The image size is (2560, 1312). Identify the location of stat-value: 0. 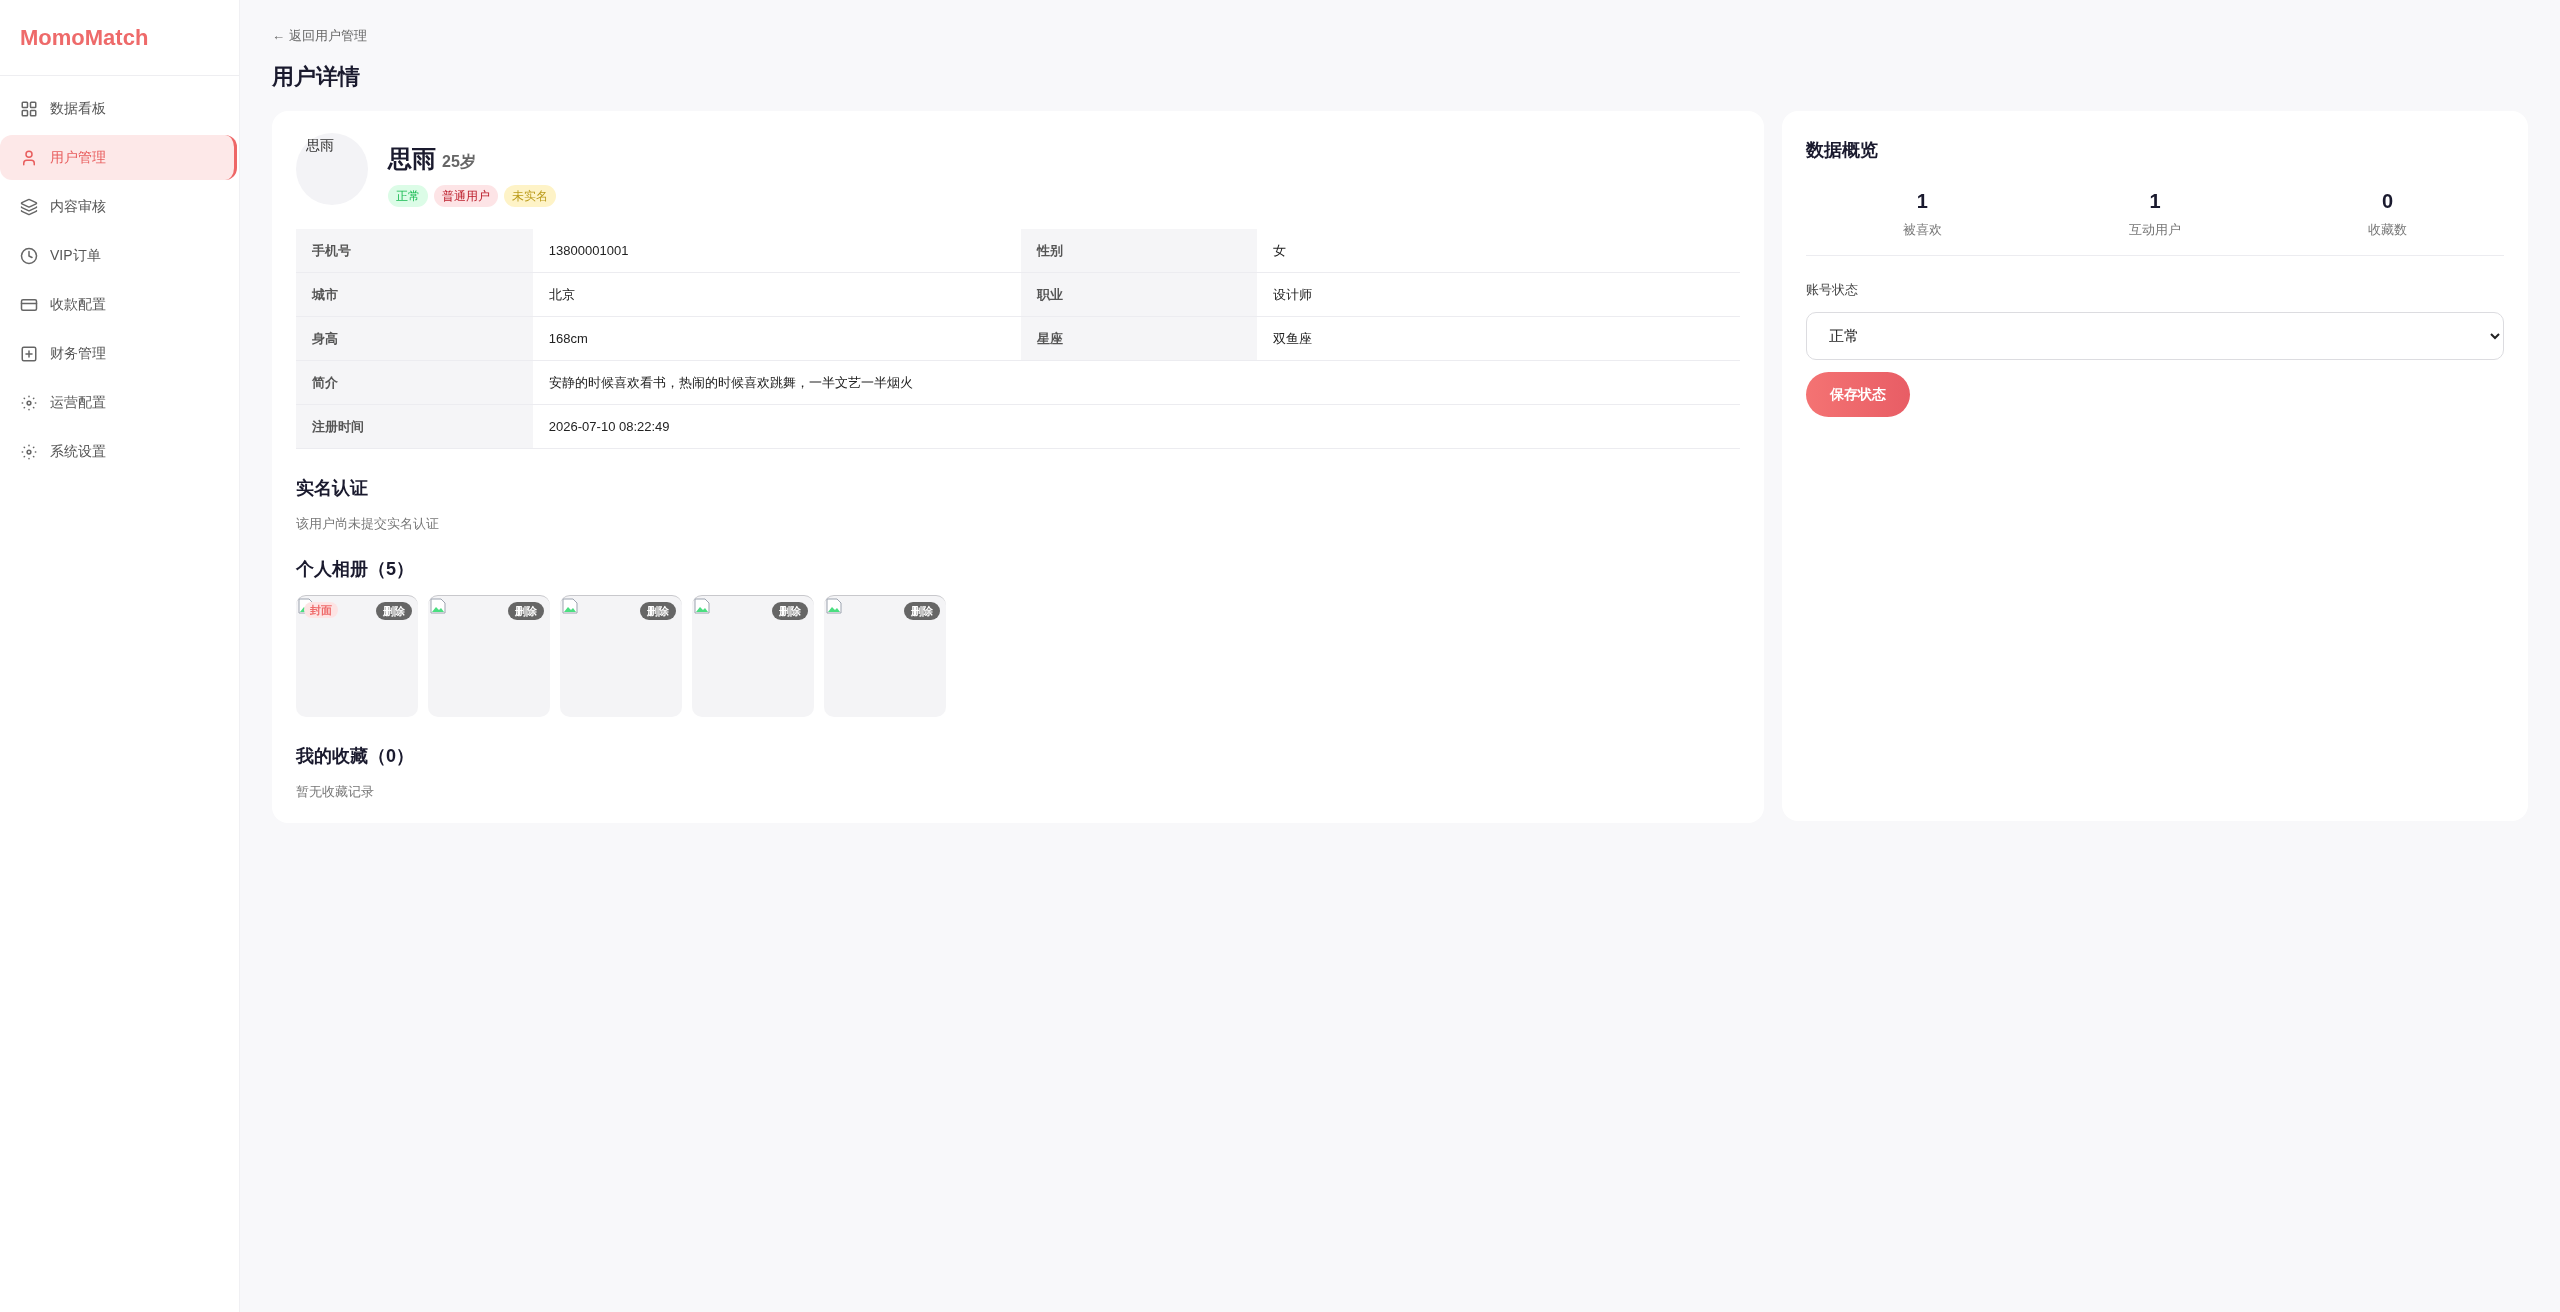
(2388, 201).